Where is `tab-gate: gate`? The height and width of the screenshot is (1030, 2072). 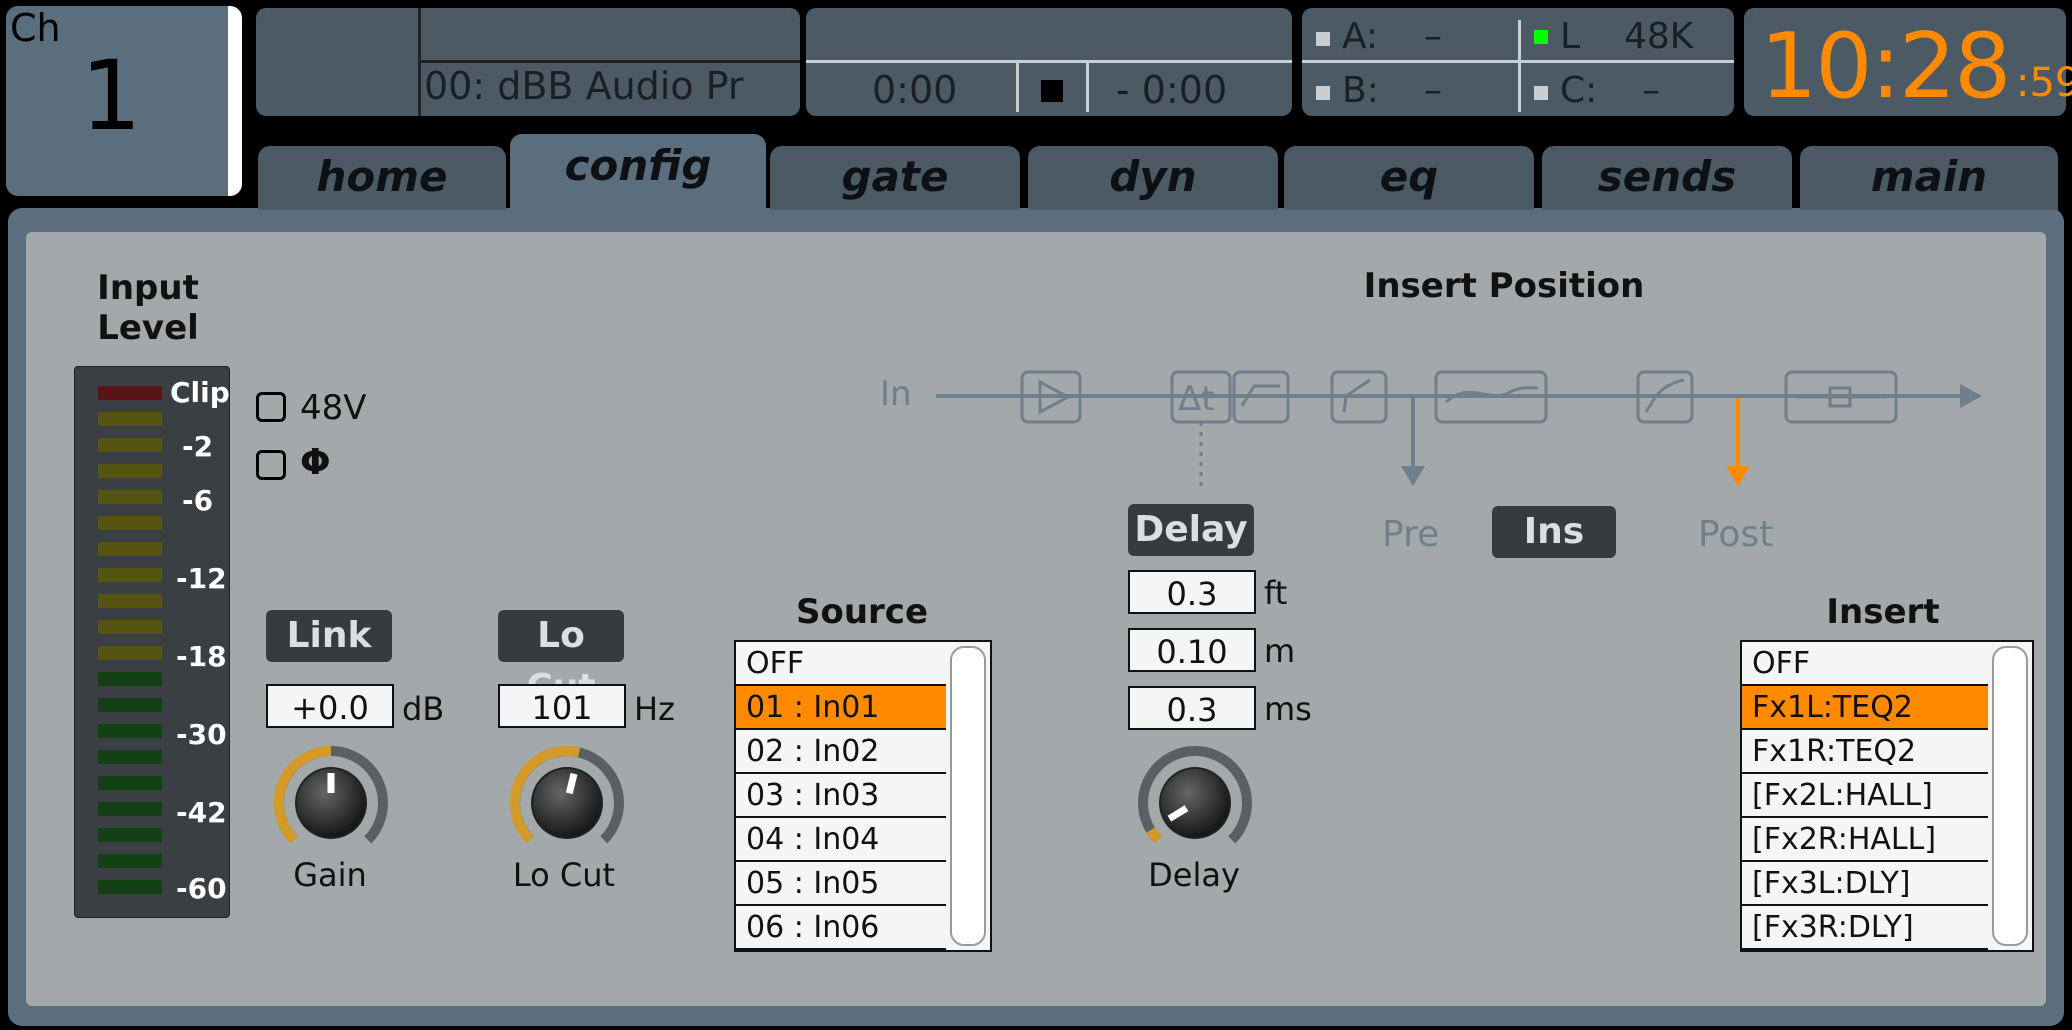
tab-gate: gate is located at coordinates (895, 178).